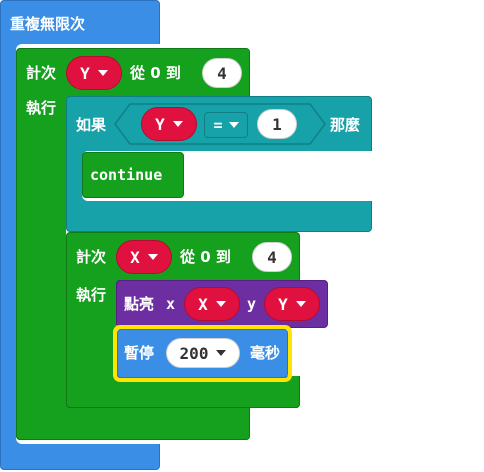 This screenshot has width=484, height=472. Describe the element at coordinates (171, 304) in the screenshot. I see `plot-x-label: x` at that location.